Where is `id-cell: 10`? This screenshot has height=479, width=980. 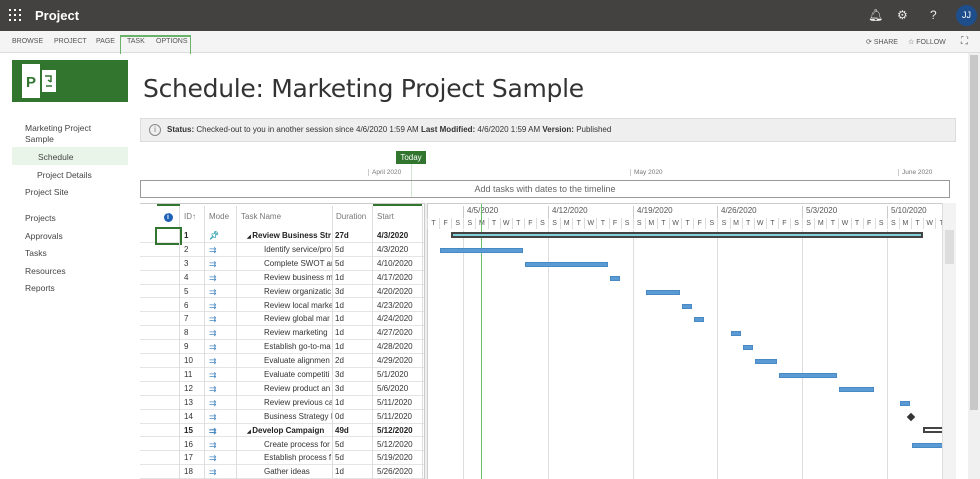 id-cell: 10 is located at coordinates (192, 361).